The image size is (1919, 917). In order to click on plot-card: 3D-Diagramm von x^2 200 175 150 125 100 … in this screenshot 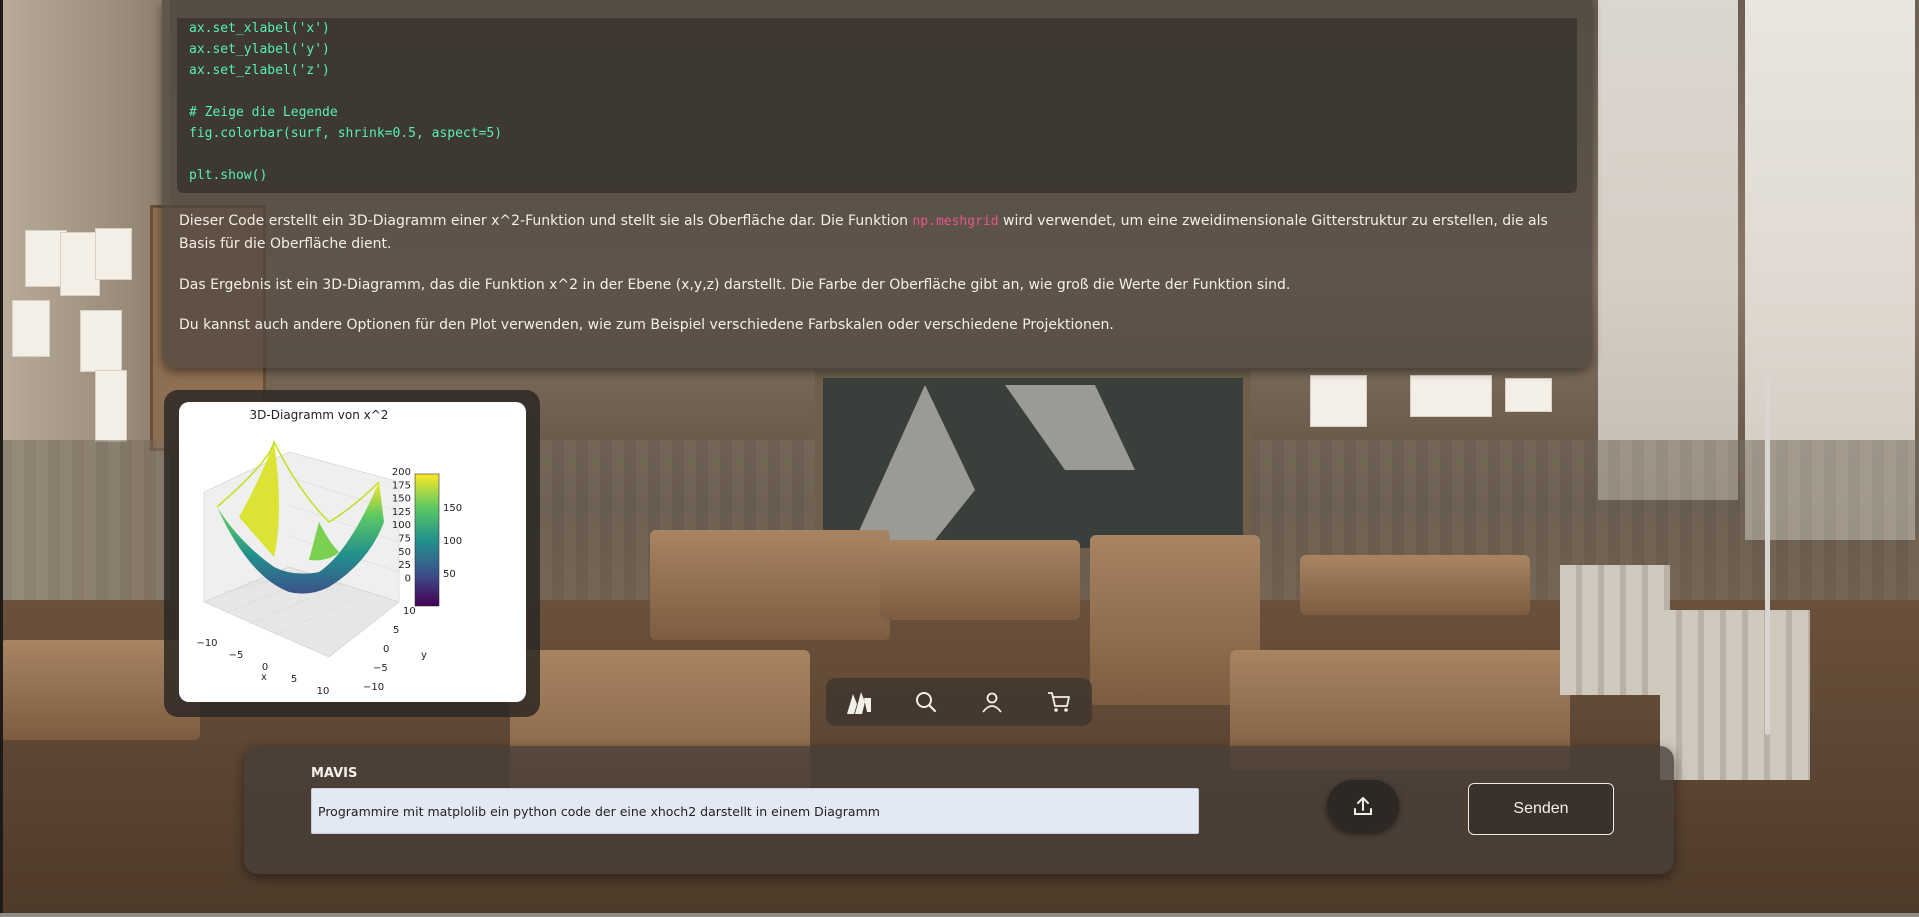, I will do `click(352, 553)`.